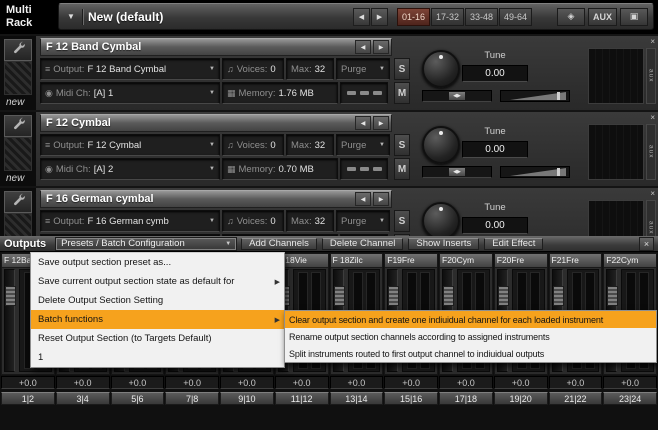  I want to click on page-tab: 01-16, so click(413, 16).